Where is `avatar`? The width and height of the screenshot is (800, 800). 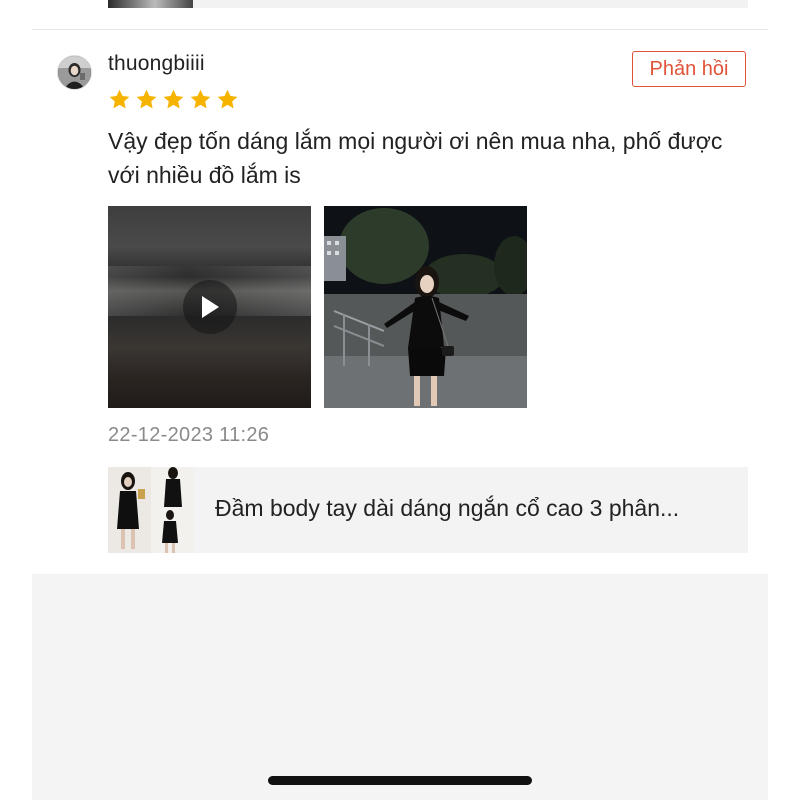 avatar is located at coordinates (74, 72).